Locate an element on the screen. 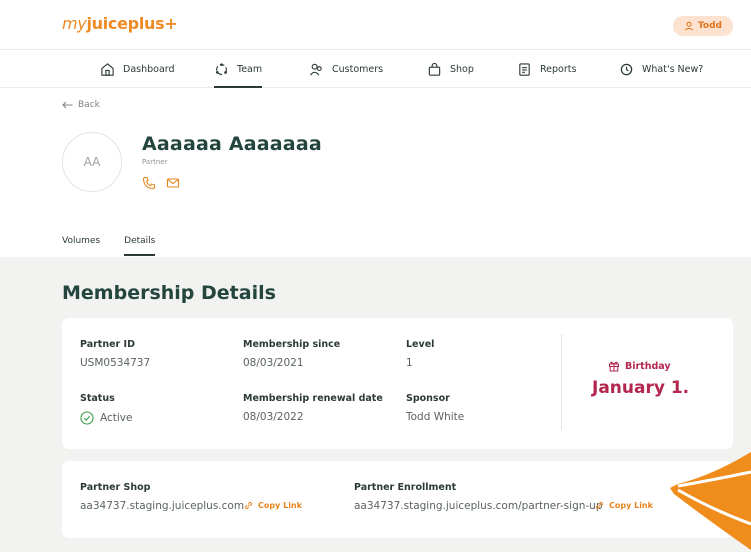 Image resolution: width=751 pixels, height=552 pixels. back-link: Back is located at coordinates (81, 105).